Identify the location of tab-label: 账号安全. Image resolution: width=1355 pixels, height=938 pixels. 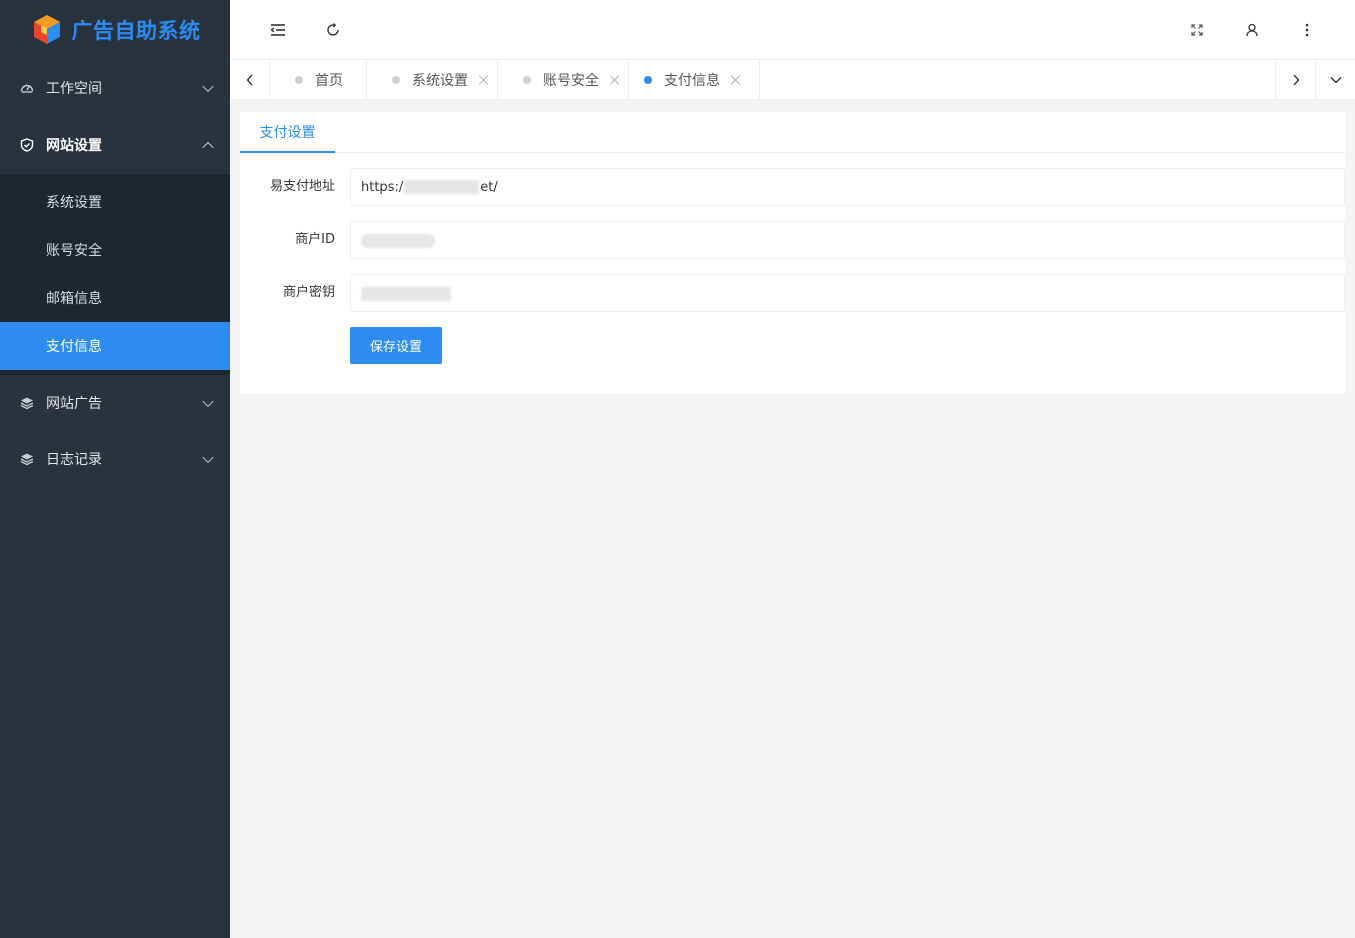
(571, 81).